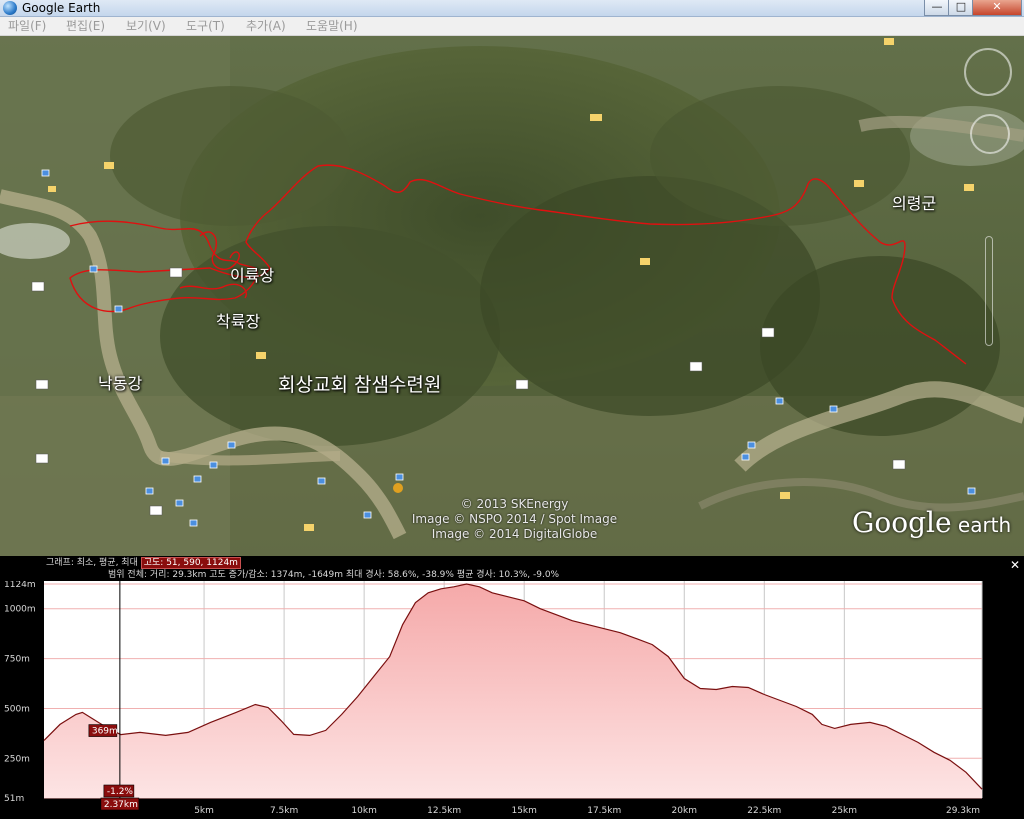 The width and height of the screenshot is (1024, 819). Describe the element at coordinates (266, 26) in the screenshot. I see `menu-add: 추가(A)` at that location.